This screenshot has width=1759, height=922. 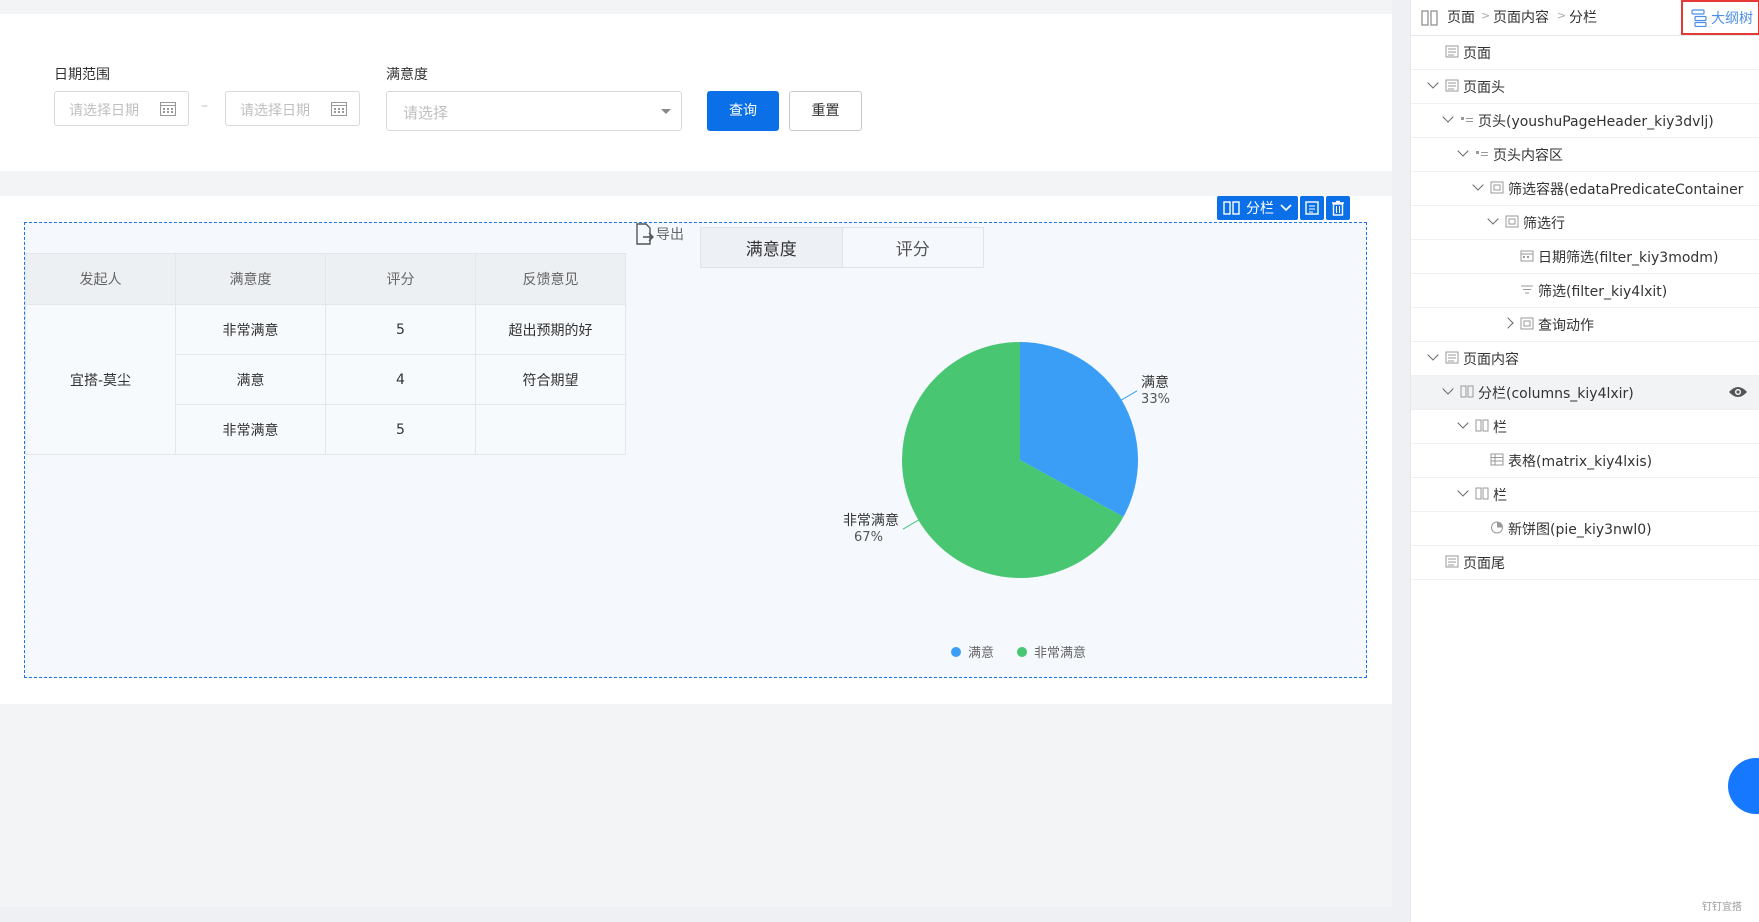 I want to click on table-cell: 5, so click(x=400, y=329).